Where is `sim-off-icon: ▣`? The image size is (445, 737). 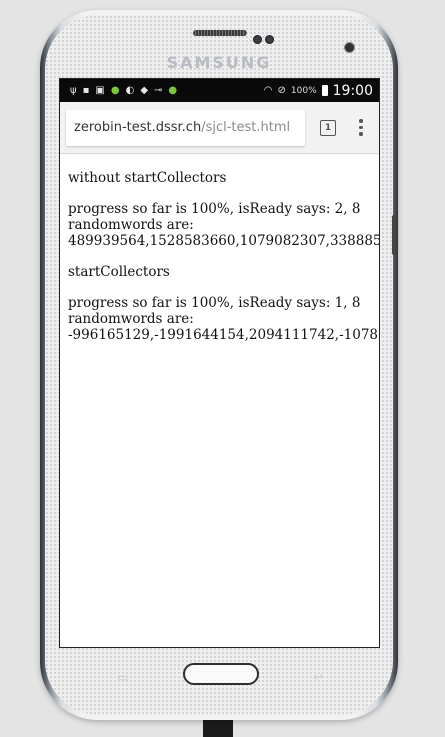 sim-off-icon: ▣ is located at coordinates (100, 90).